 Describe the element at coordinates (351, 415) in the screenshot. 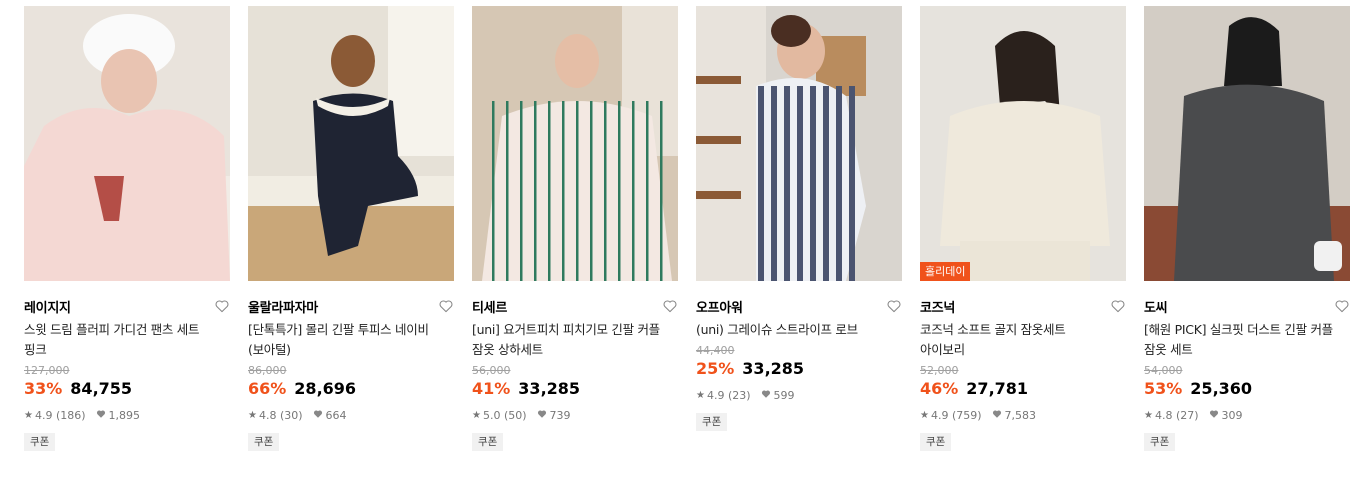

I see `review-meta: ★ 4.8 (30) 664` at that location.